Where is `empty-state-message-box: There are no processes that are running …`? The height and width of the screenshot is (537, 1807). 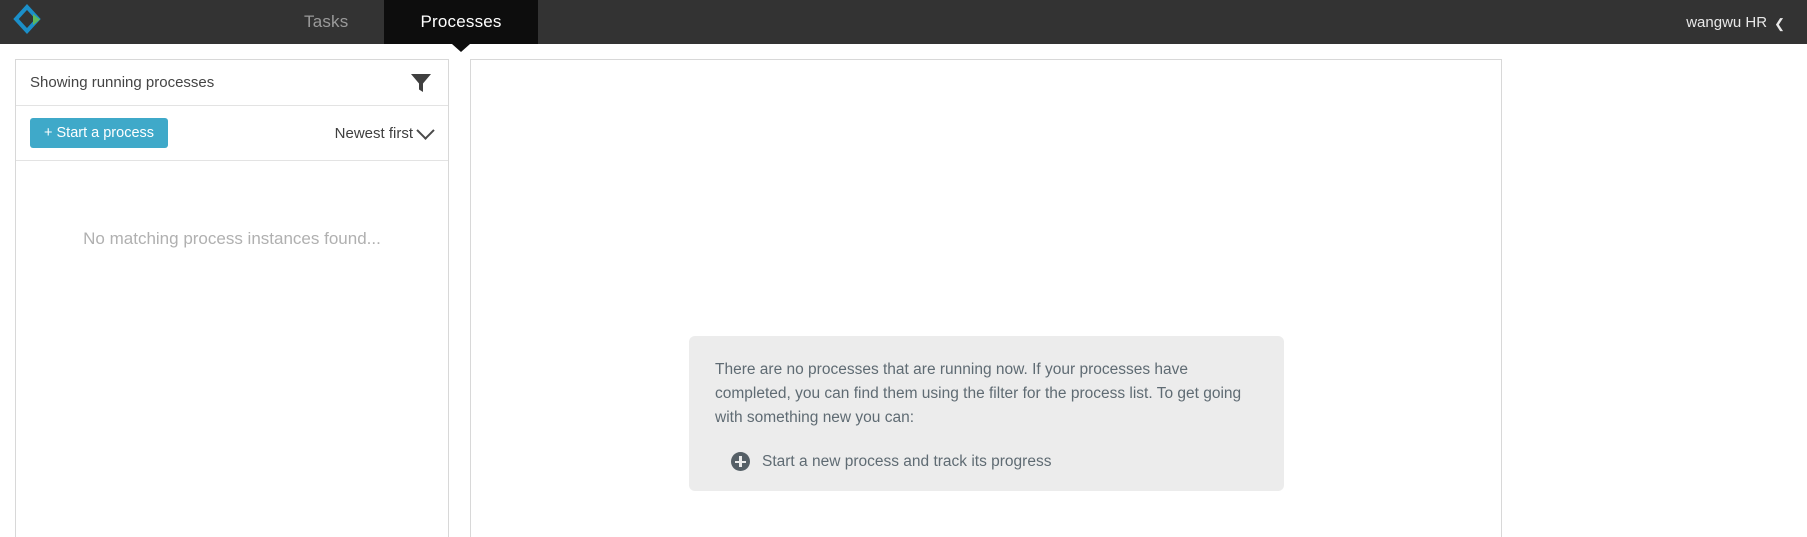
empty-state-message-box: There are no processes that are running … is located at coordinates (986, 414).